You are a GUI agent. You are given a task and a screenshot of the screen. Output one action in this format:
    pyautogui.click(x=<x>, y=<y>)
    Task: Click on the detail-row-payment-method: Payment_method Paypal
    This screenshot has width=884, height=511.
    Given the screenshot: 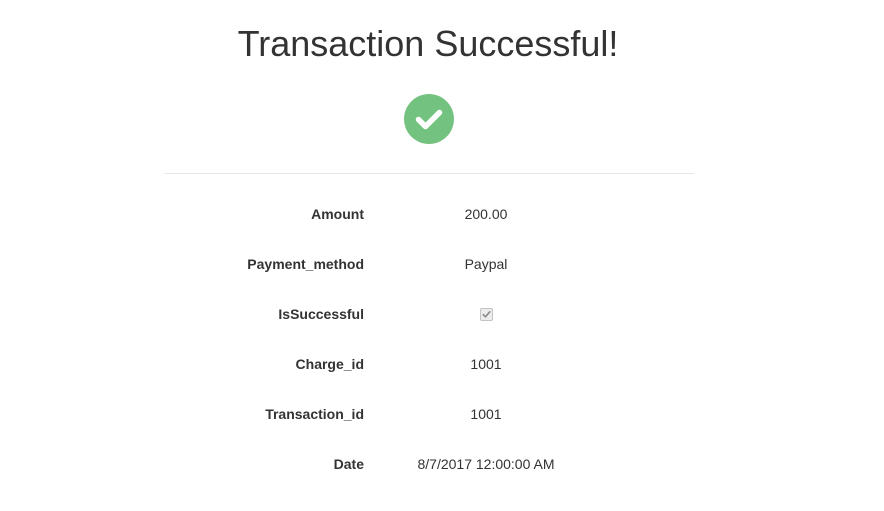 What is the action you would take?
    pyautogui.click(x=442, y=264)
    